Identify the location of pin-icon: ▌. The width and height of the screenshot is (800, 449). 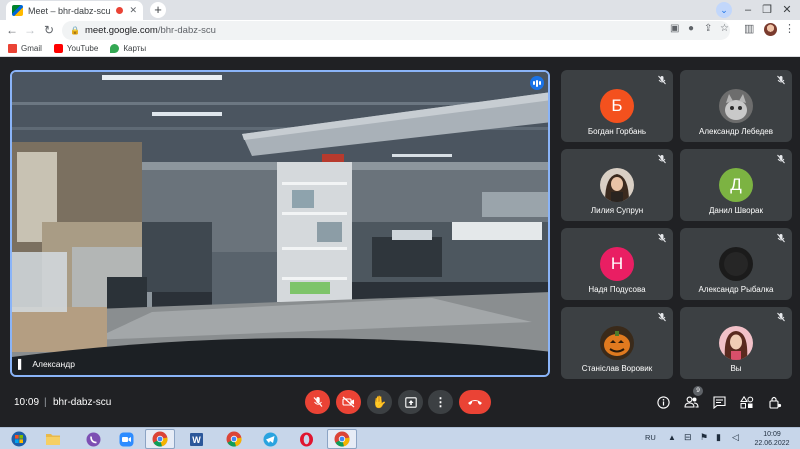
(21, 364).